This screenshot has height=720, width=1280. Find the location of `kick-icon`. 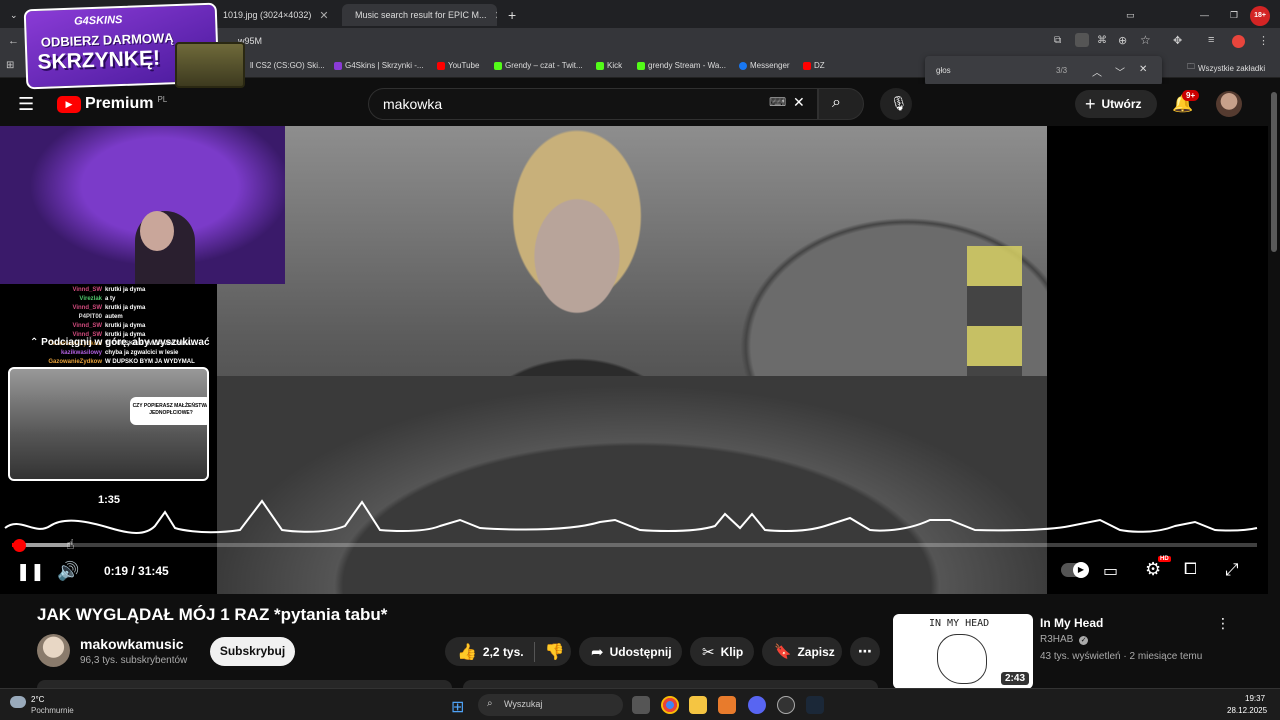

kick-icon is located at coordinates (498, 65).